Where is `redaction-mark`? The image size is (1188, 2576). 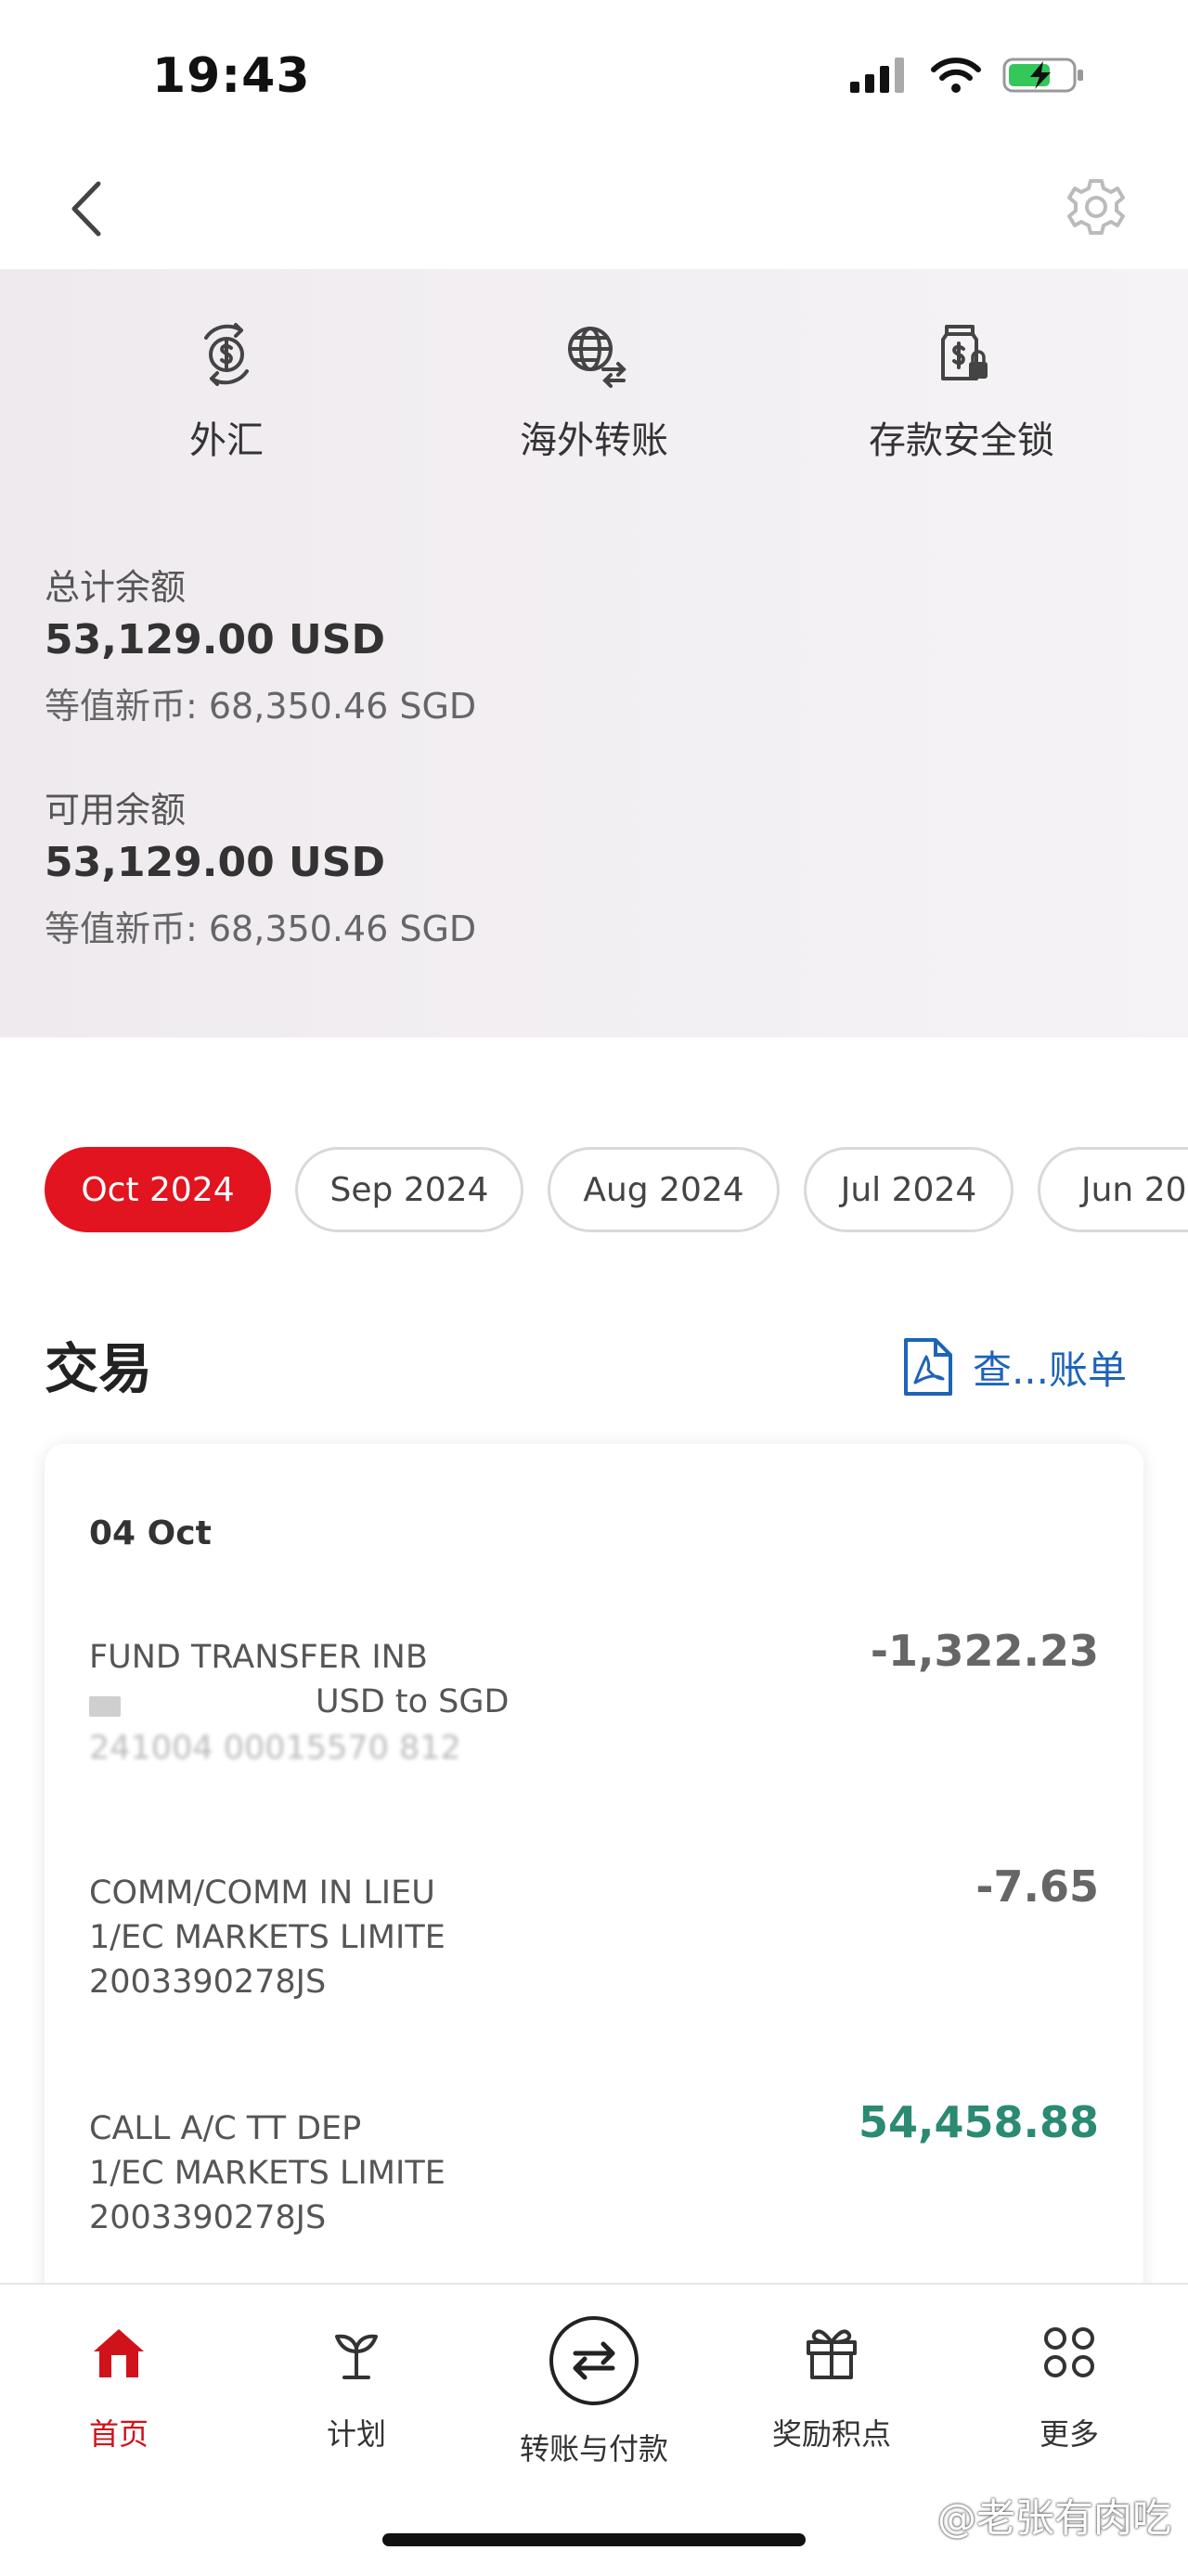
redaction-mark is located at coordinates (105, 1707).